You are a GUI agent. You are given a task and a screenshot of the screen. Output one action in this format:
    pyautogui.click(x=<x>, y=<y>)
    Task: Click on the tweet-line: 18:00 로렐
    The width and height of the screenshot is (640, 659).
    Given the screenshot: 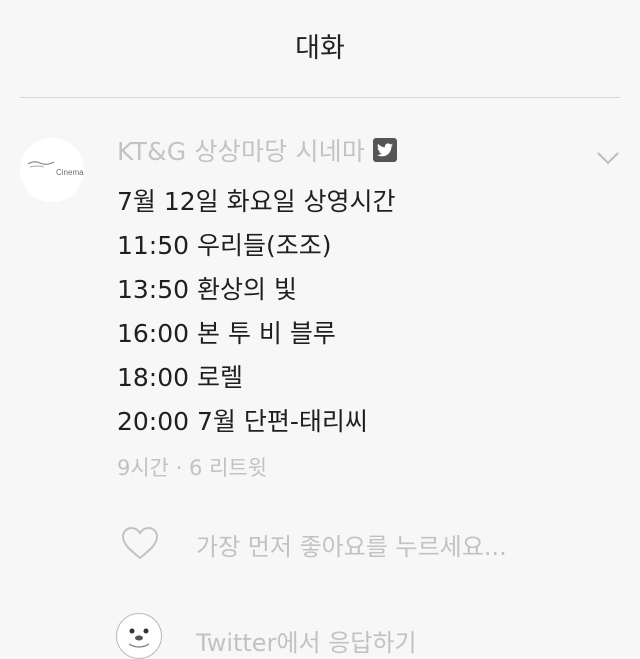 What is the action you would take?
    pyautogui.click(x=180, y=377)
    